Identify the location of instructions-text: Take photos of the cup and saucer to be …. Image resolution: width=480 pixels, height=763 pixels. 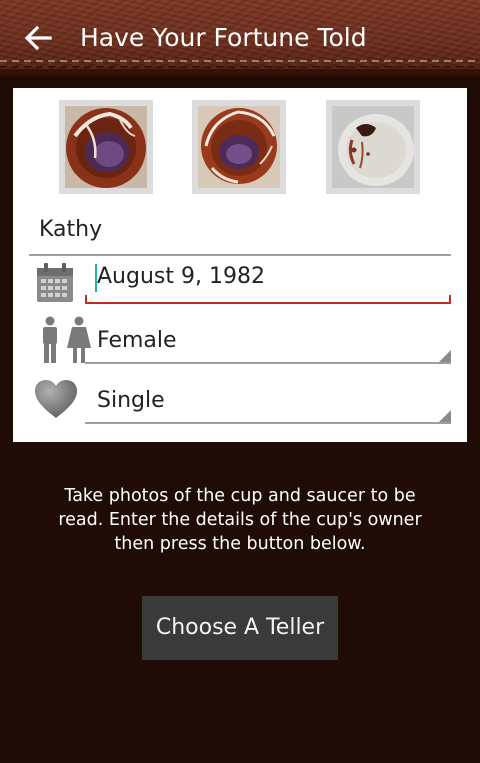
(240, 520).